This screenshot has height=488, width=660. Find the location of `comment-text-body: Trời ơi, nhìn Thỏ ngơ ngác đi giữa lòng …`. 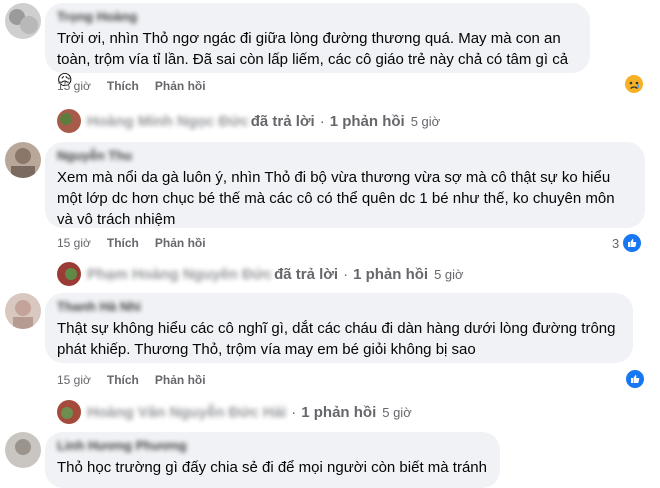

comment-text-body: Trời ơi, nhìn Thỏ ngơ ngác đi giữa lòng … is located at coordinates (313, 49).